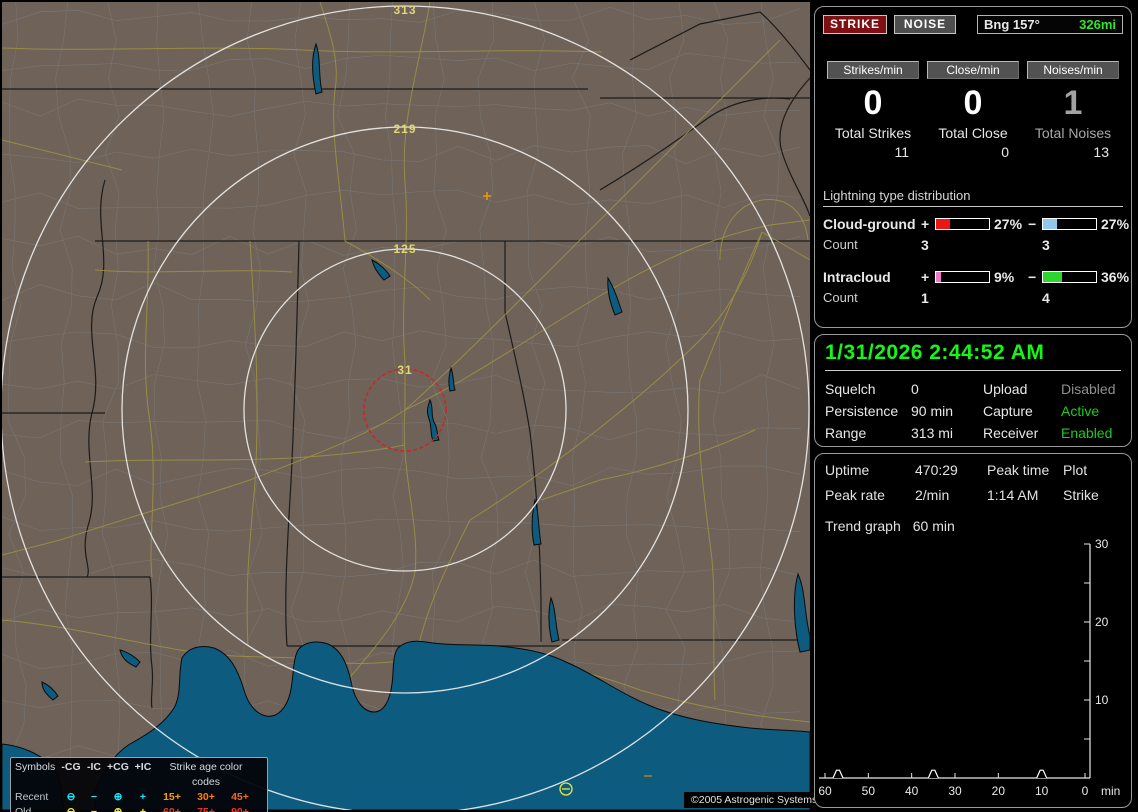 This screenshot has height=812, width=1138. What do you see at coordinates (94, 767) in the screenshot?
I see `legend-col-neg-ic: -IC` at bounding box center [94, 767].